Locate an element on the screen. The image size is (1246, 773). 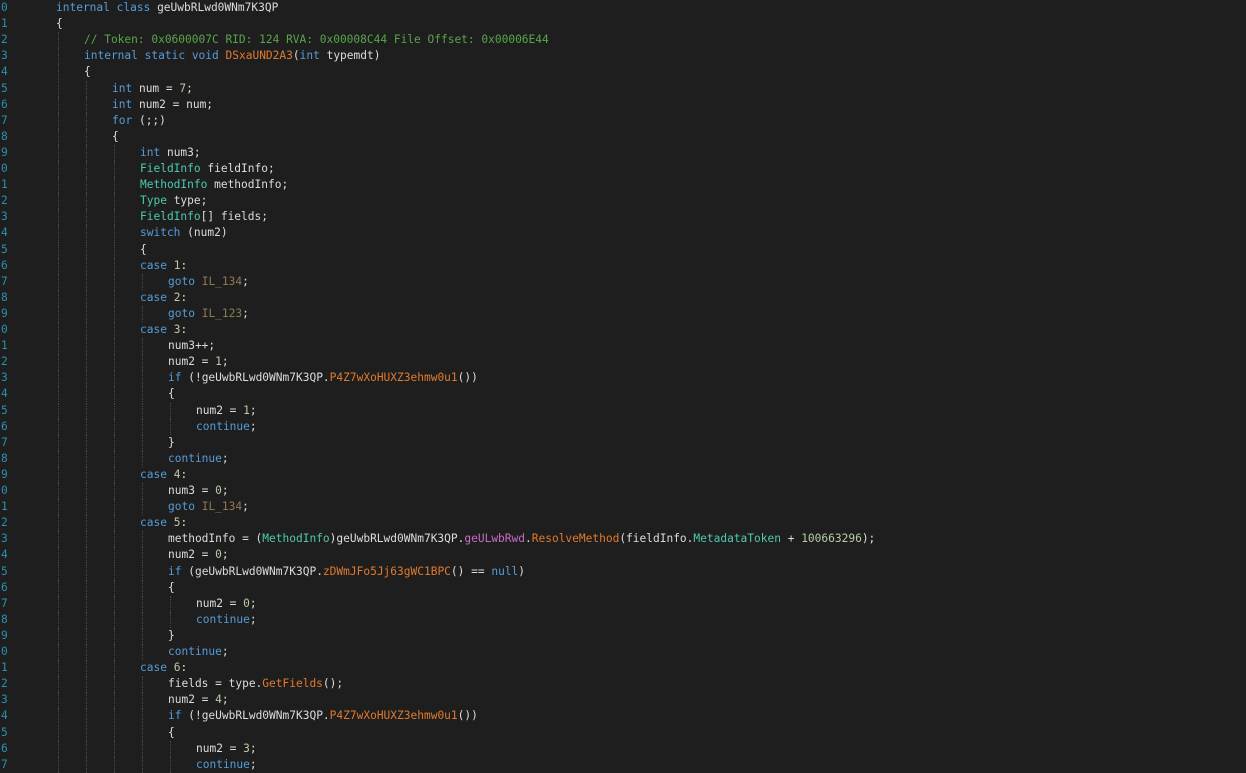
code-line: 7 for (;;) is located at coordinates (623, 120).